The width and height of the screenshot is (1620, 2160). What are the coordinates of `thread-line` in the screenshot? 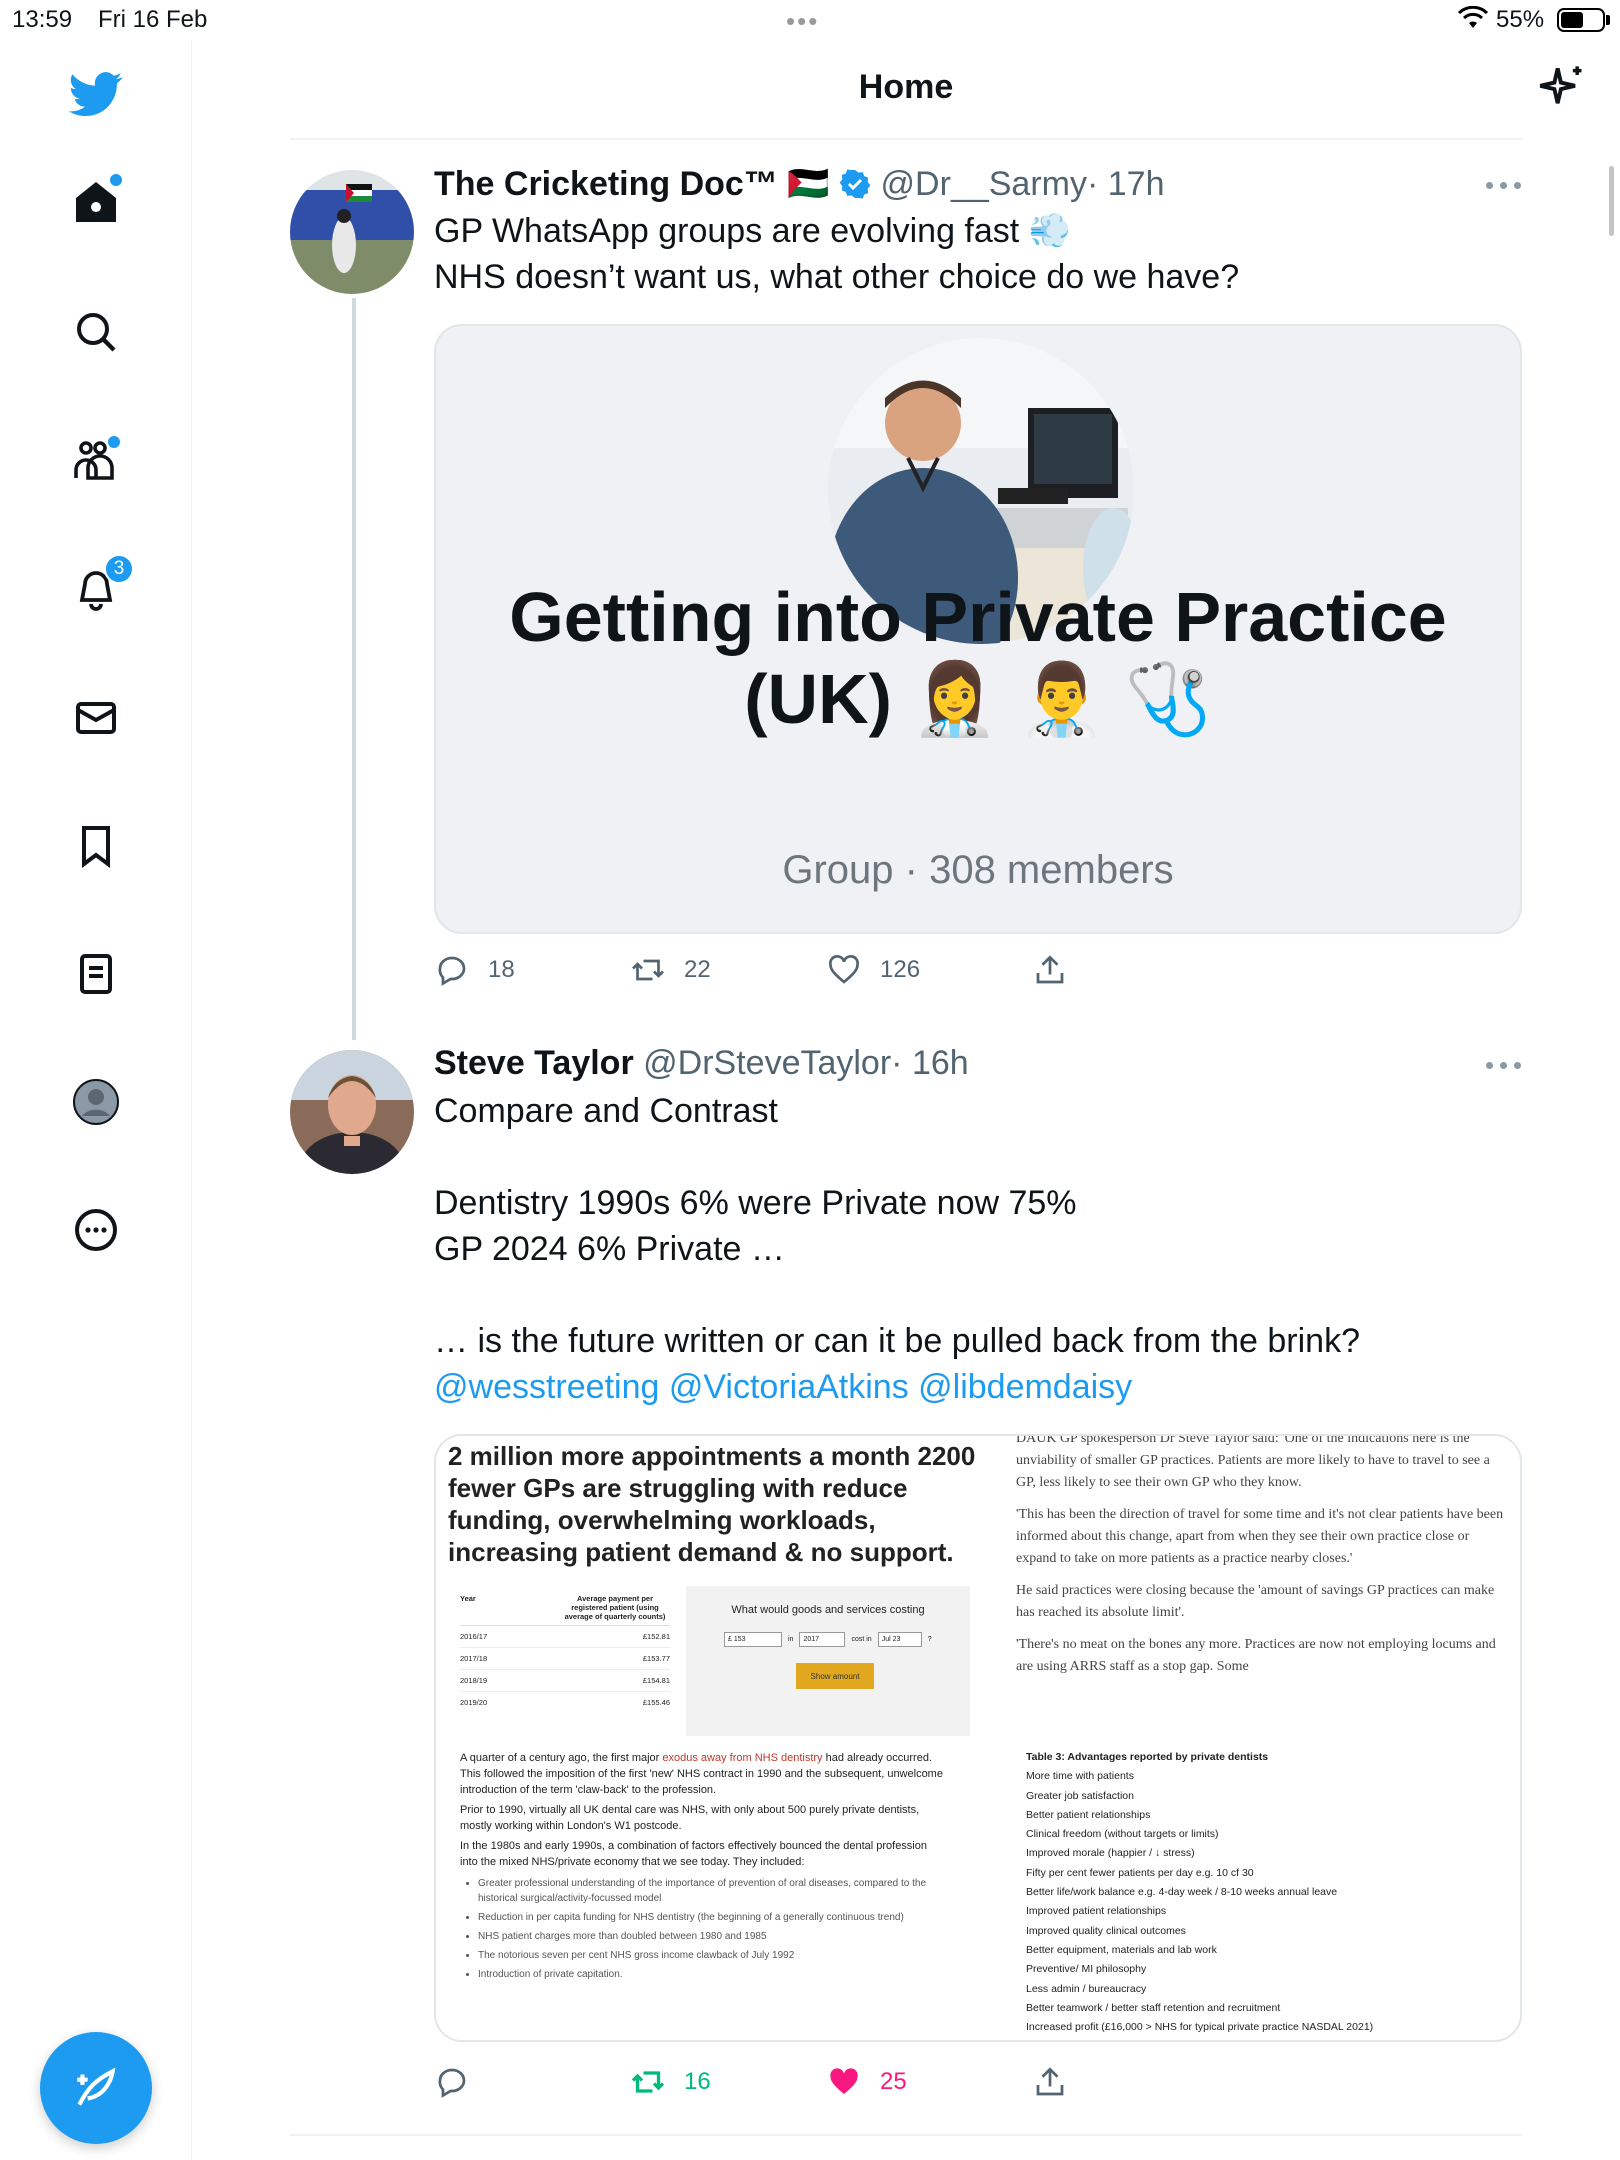 It's located at (354, 669).